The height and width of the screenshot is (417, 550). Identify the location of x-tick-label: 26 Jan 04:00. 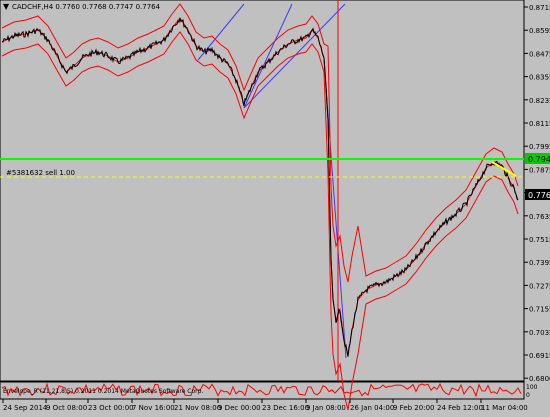
(372, 408).